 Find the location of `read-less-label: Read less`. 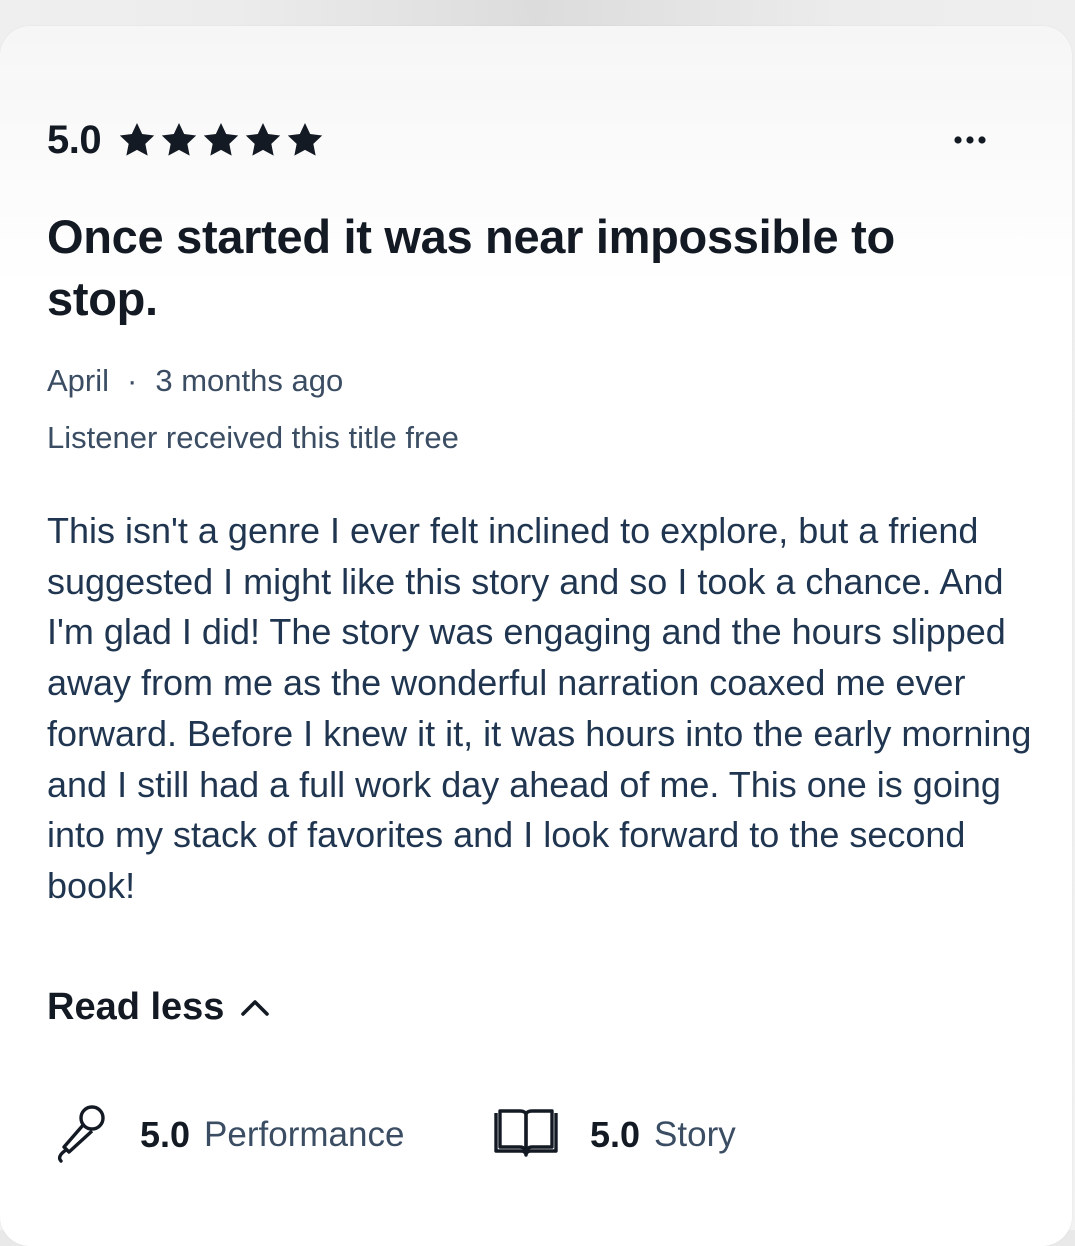

read-less-label: Read less is located at coordinates (136, 1007).